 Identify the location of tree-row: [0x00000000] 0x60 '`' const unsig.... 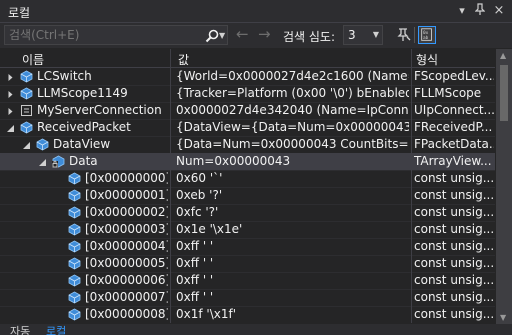
(247, 179).